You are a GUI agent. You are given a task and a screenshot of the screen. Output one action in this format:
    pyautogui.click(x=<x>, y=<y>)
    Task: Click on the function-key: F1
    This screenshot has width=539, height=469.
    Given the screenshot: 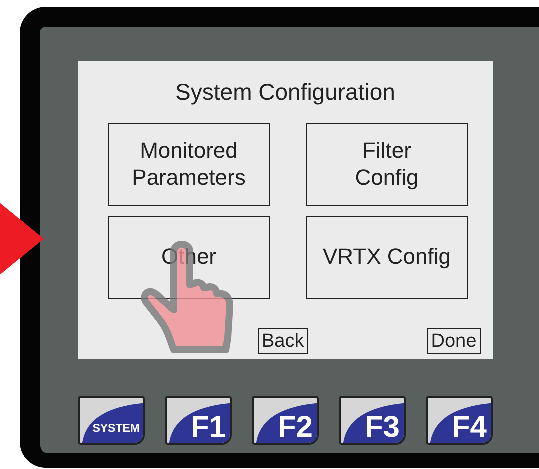 What is the action you would take?
    pyautogui.click(x=198, y=420)
    